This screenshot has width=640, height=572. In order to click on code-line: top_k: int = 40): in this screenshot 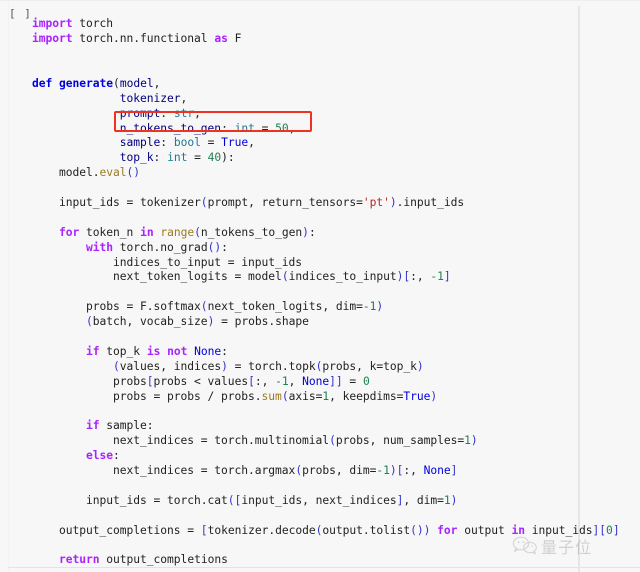, I will do `click(177, 158)`.